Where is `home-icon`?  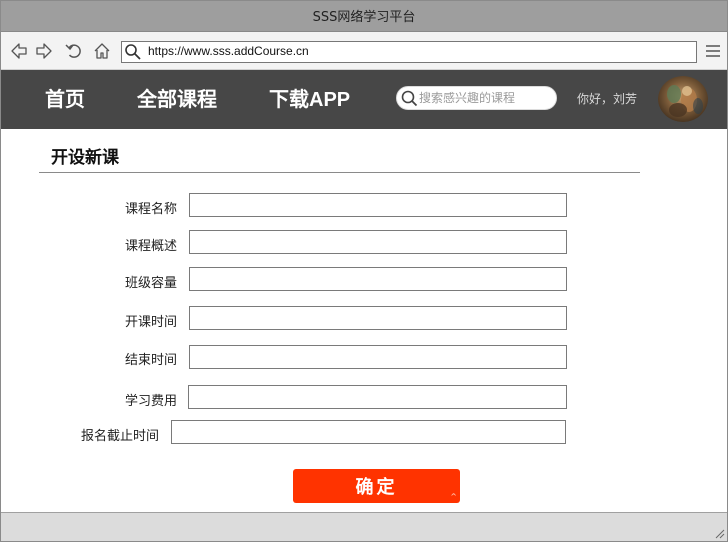 home-icon is located at coordinates (102, 51).